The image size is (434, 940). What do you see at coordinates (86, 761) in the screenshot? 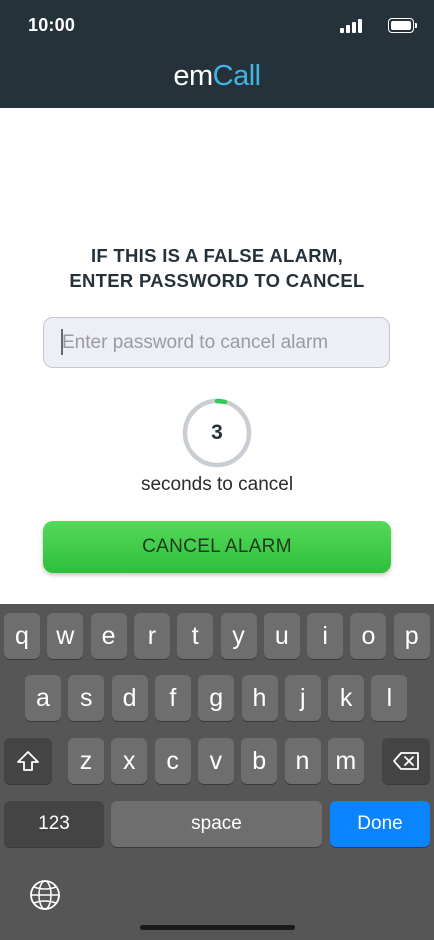
I see `key-z: z` at bounding box center [86, 761].